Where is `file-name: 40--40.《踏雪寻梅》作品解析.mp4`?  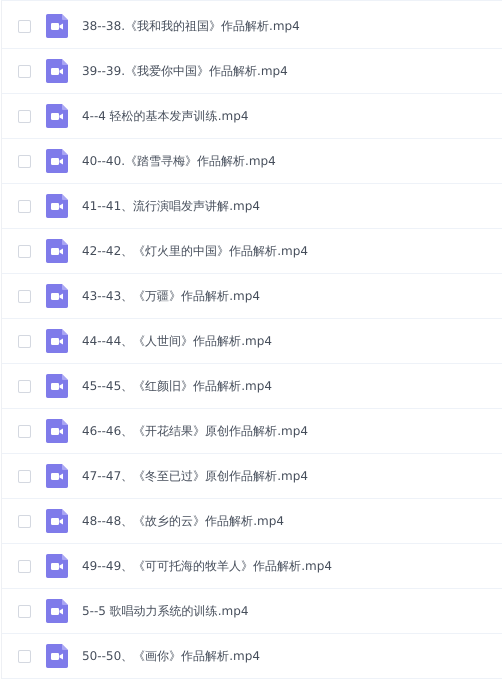
file-name: 40--40.《踏雪寻梅》作品解析.mp4 is located at coordinates (179, 161).